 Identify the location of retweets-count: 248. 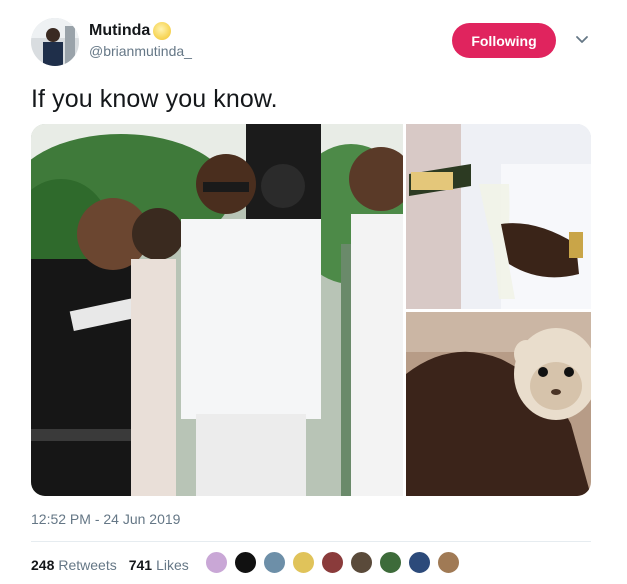
(42, 565).